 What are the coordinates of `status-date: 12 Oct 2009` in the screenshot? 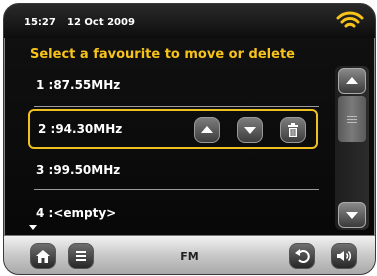 It's located at (101, 22).